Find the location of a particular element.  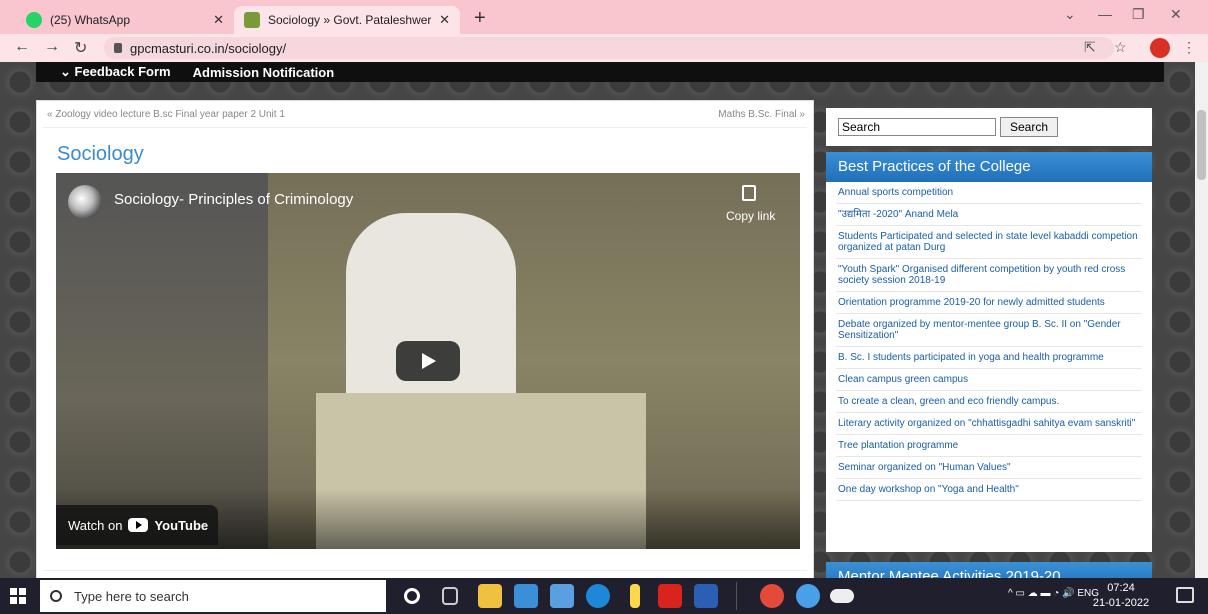

menu-item-feedback: ⌄ Feedback Form is located at coordinates (115, 72).